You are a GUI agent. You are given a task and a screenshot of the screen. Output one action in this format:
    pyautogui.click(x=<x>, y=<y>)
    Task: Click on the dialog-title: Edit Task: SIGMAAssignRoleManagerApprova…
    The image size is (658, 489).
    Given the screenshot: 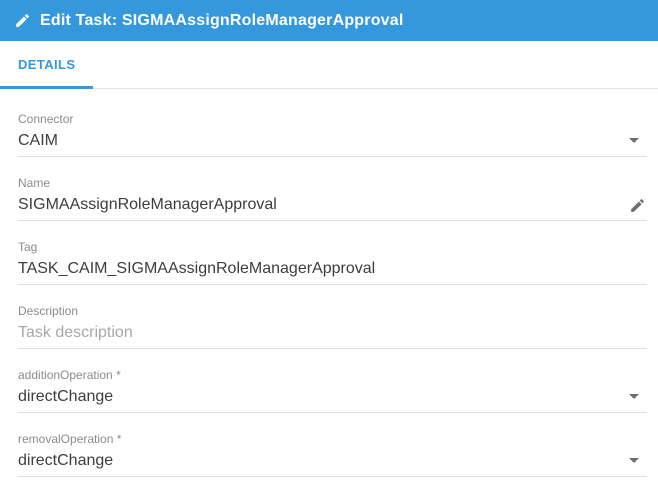 What is the action you would take?
    pyautogui.click(x=222, y=20)
    